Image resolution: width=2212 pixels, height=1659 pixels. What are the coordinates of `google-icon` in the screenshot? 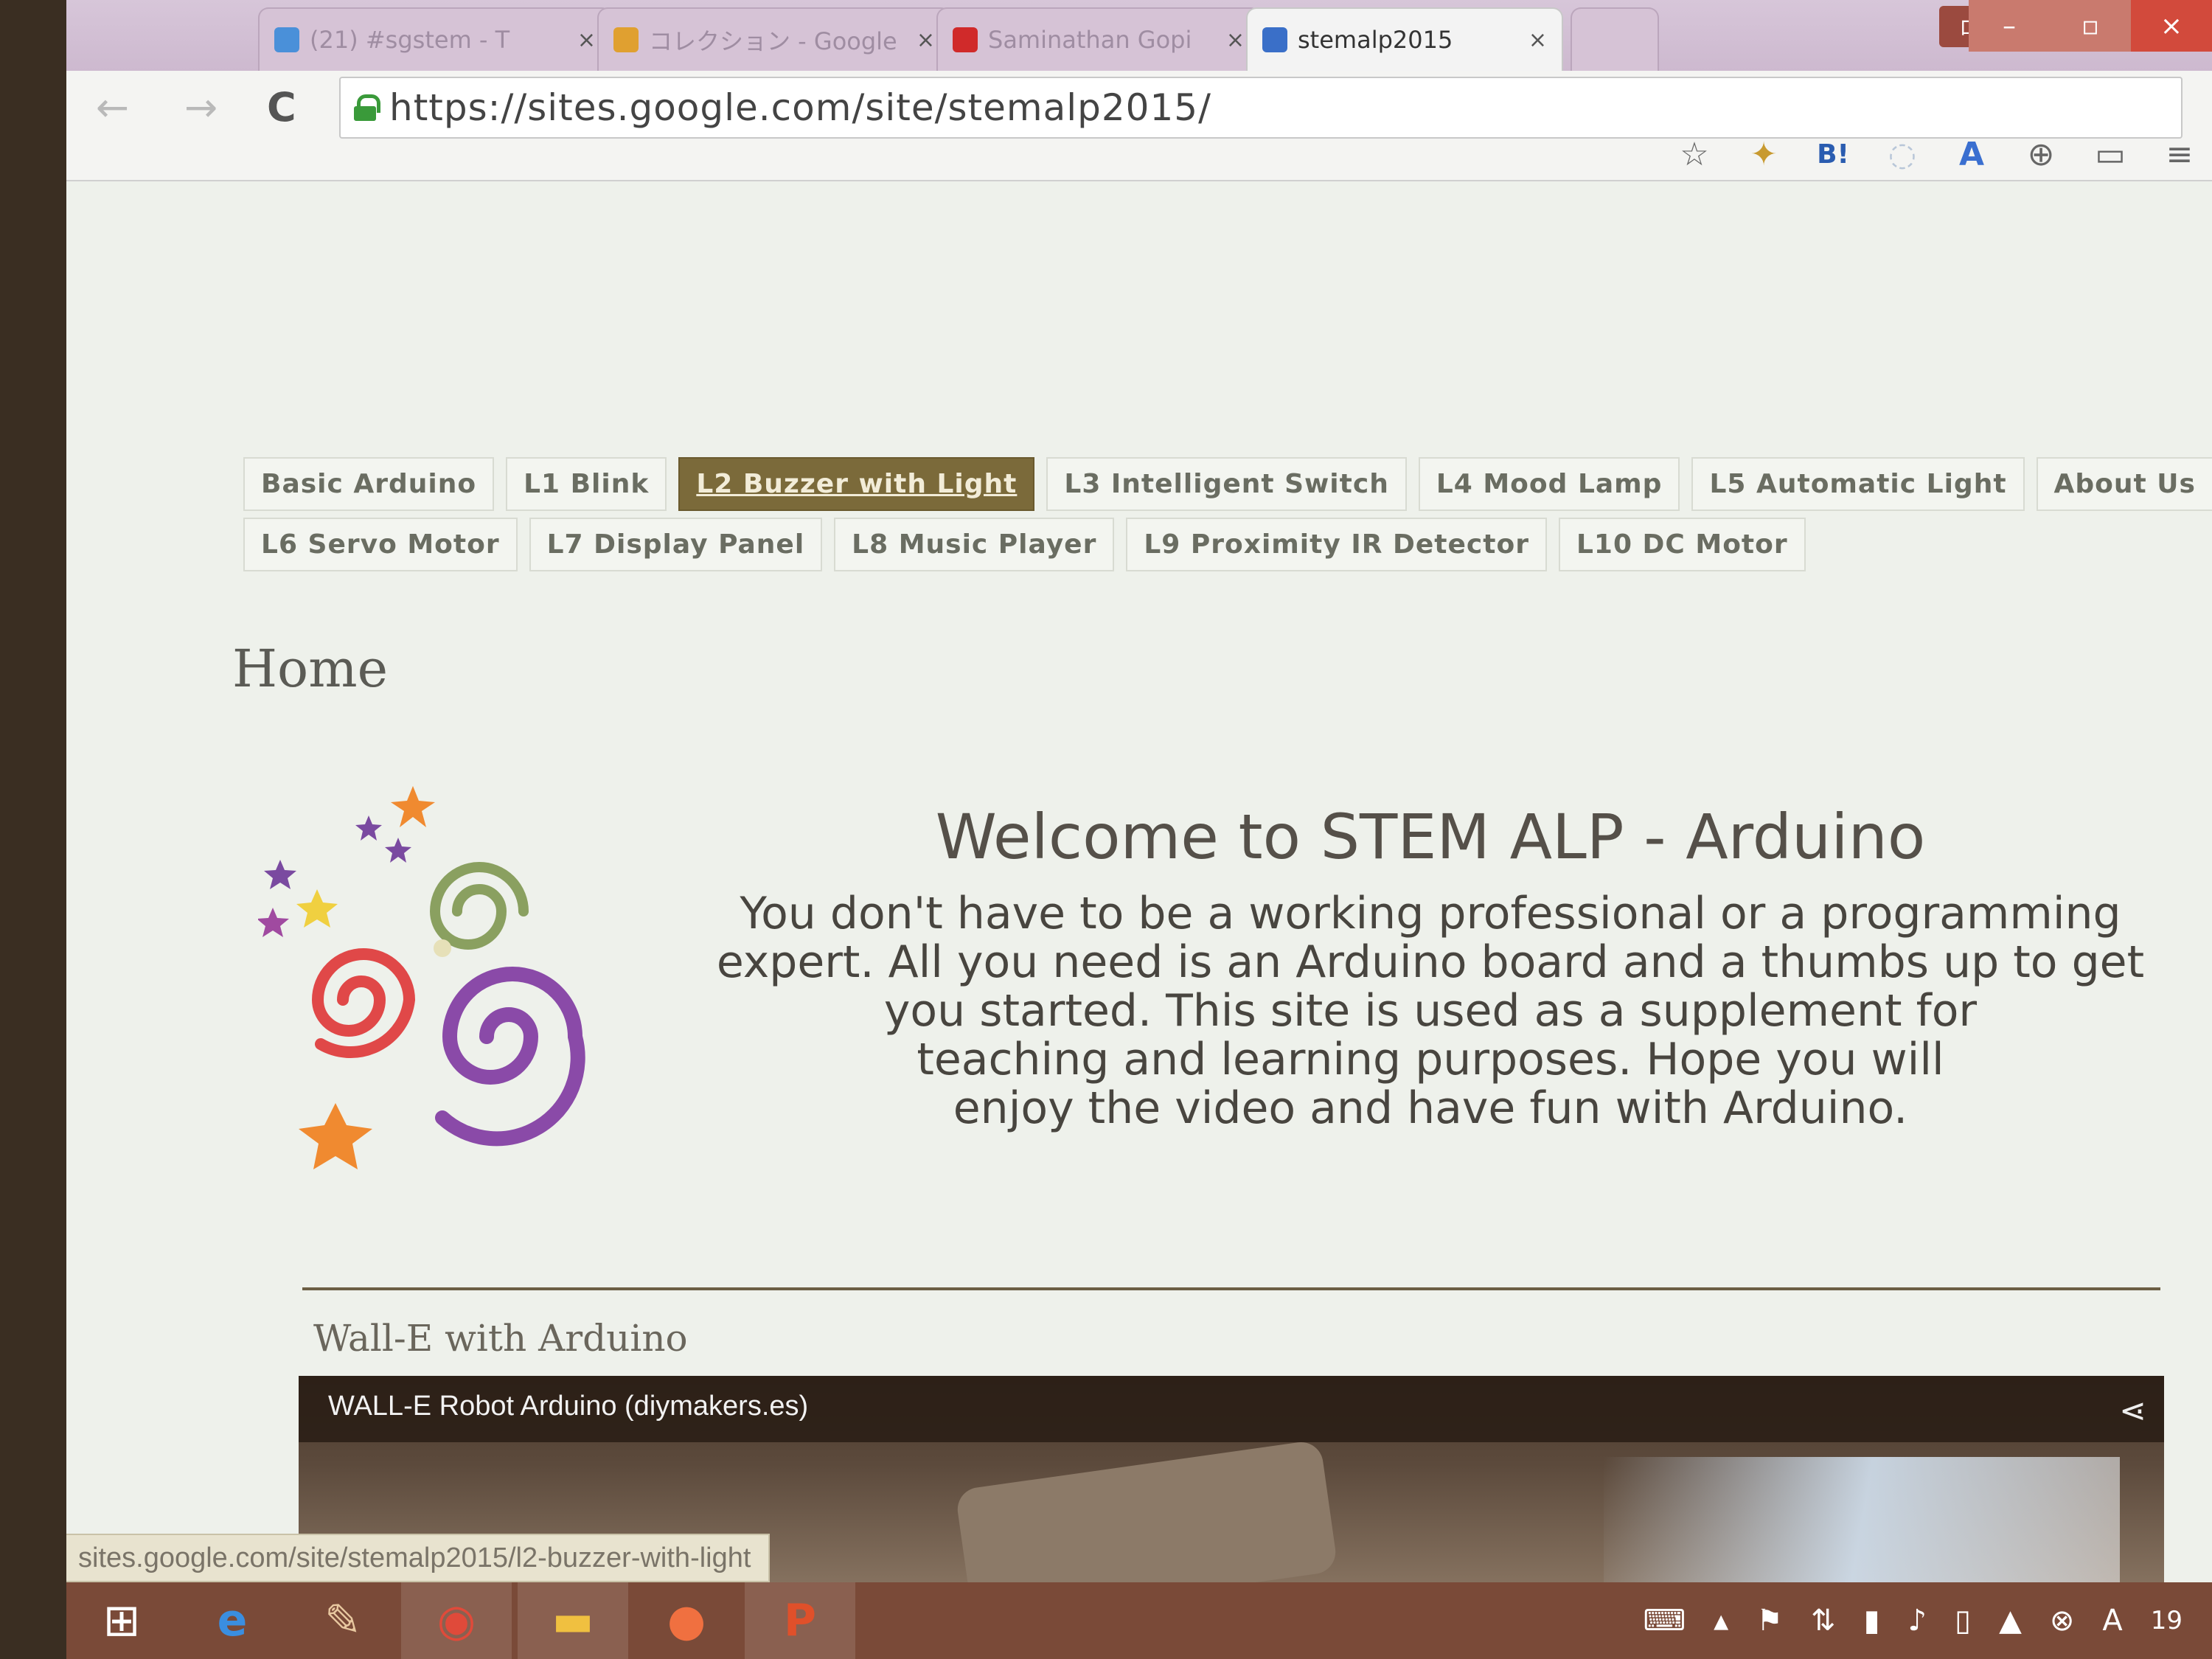 It's located at (626, 39).